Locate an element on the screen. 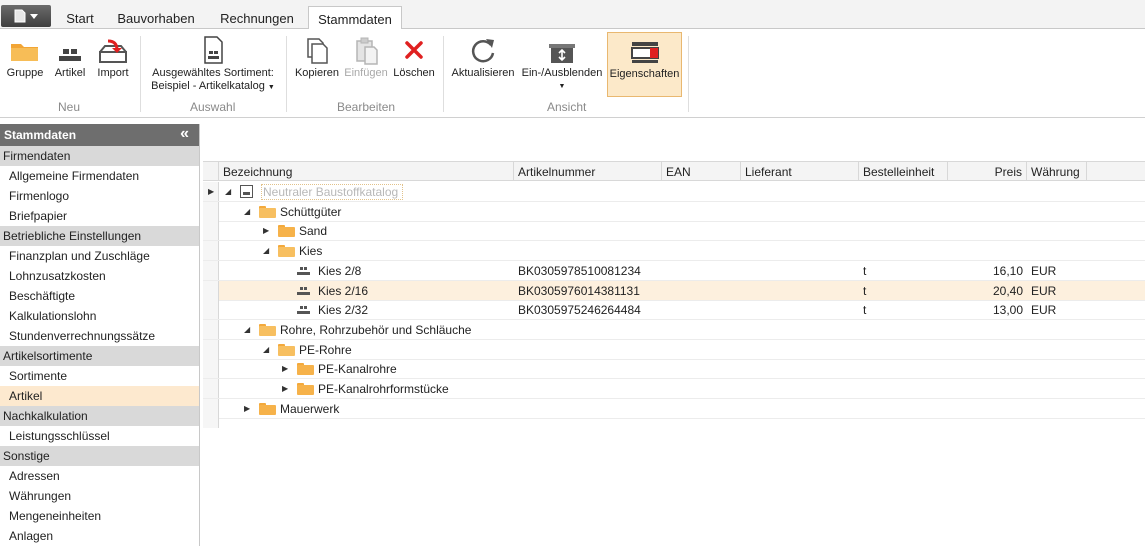  artikel-button: Artikel is located at coordinates (70, 57).